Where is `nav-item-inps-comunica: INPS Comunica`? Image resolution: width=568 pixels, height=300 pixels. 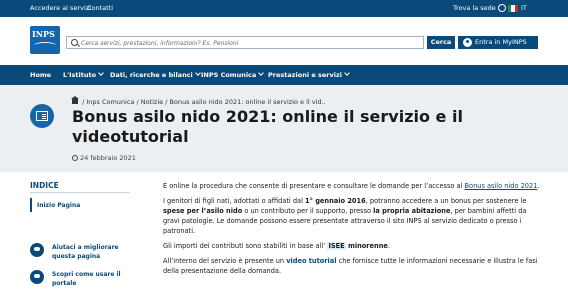
nav-item-inps-comunica: INPS Comunica is located at coordinates (233, 74).